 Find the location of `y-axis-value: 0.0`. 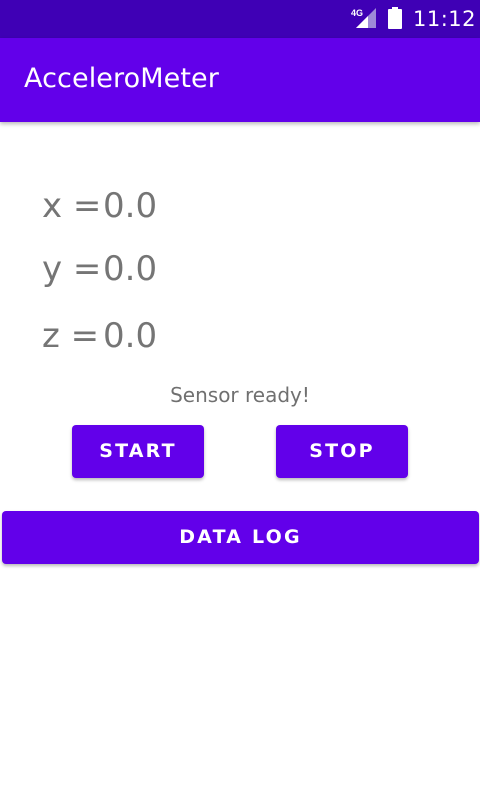

y-axis-value: 0.0 is located at coordinates (130, 269).